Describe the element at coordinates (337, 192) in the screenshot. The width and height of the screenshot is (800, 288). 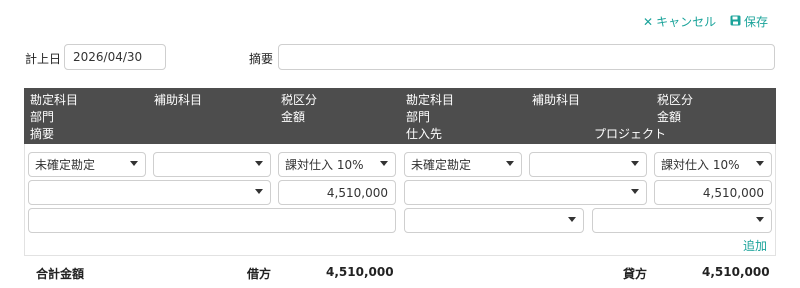
I see `debit-amount-input: 4,510,000` at that location.